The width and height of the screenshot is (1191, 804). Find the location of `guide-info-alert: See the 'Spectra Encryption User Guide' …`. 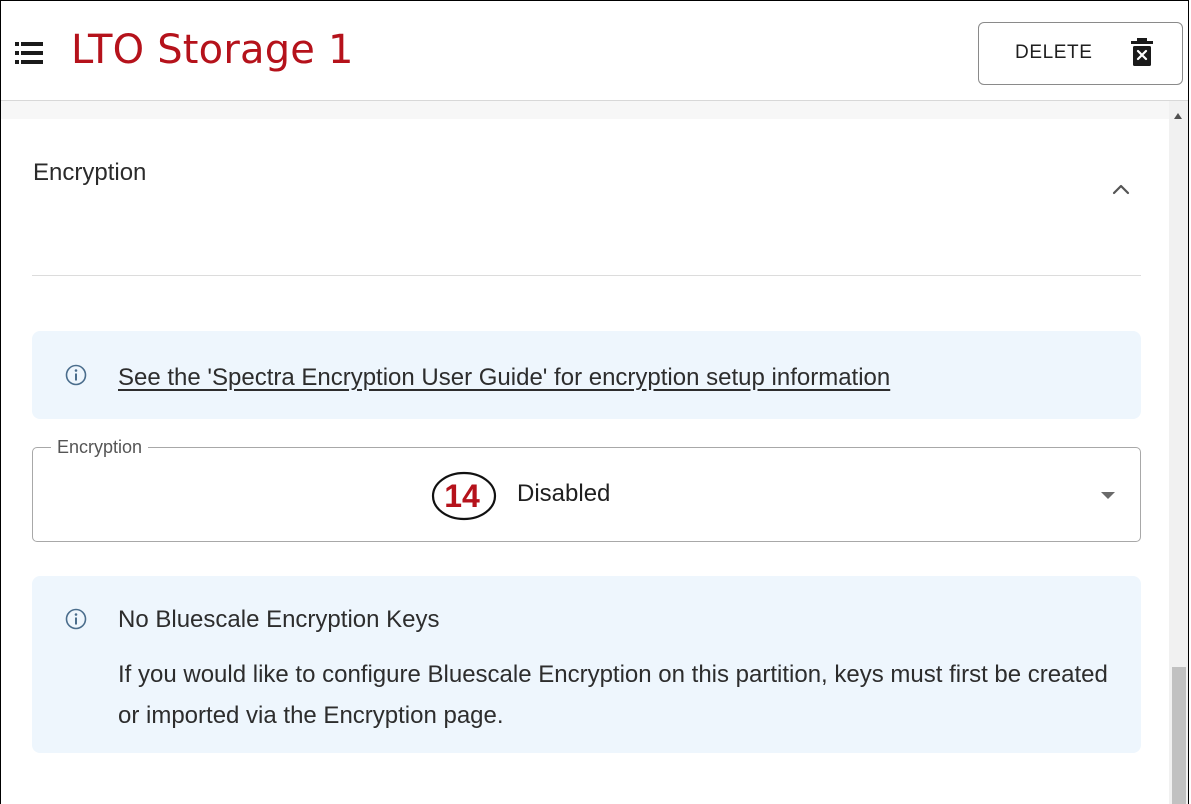

guide-info-alert: See the 'Spectra Encryption User Guide' … is located at coordinates (586, 375).